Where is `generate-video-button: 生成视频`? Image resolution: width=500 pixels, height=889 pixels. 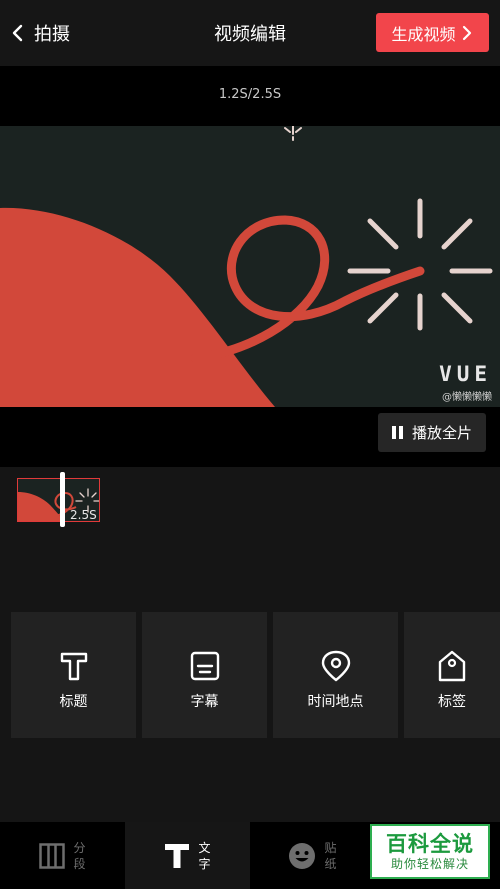
generate-video-button: 生成视频 is located at coordinates (432, 32).